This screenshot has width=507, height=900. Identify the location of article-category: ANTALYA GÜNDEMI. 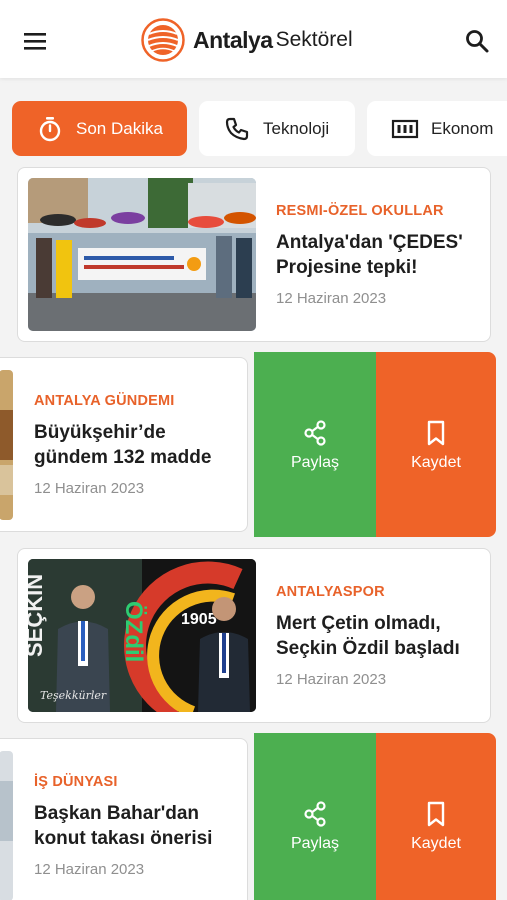
(104, 401).